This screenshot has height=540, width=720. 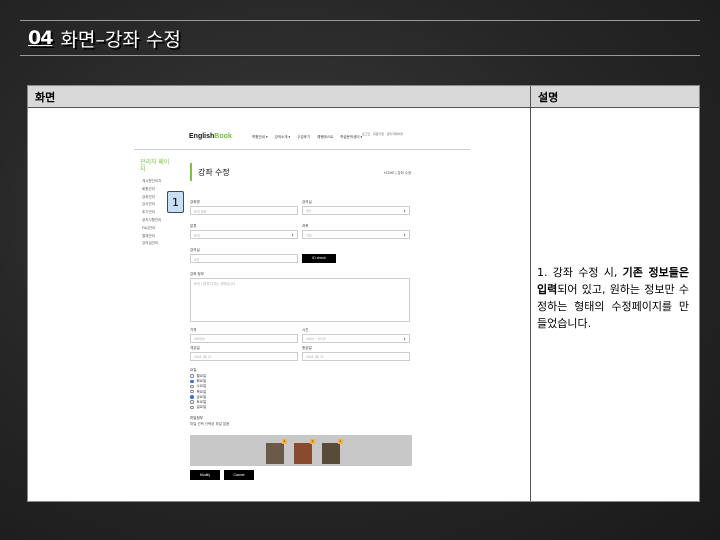 I want to click on image-strip: x x x, so click(x=301, y=450).